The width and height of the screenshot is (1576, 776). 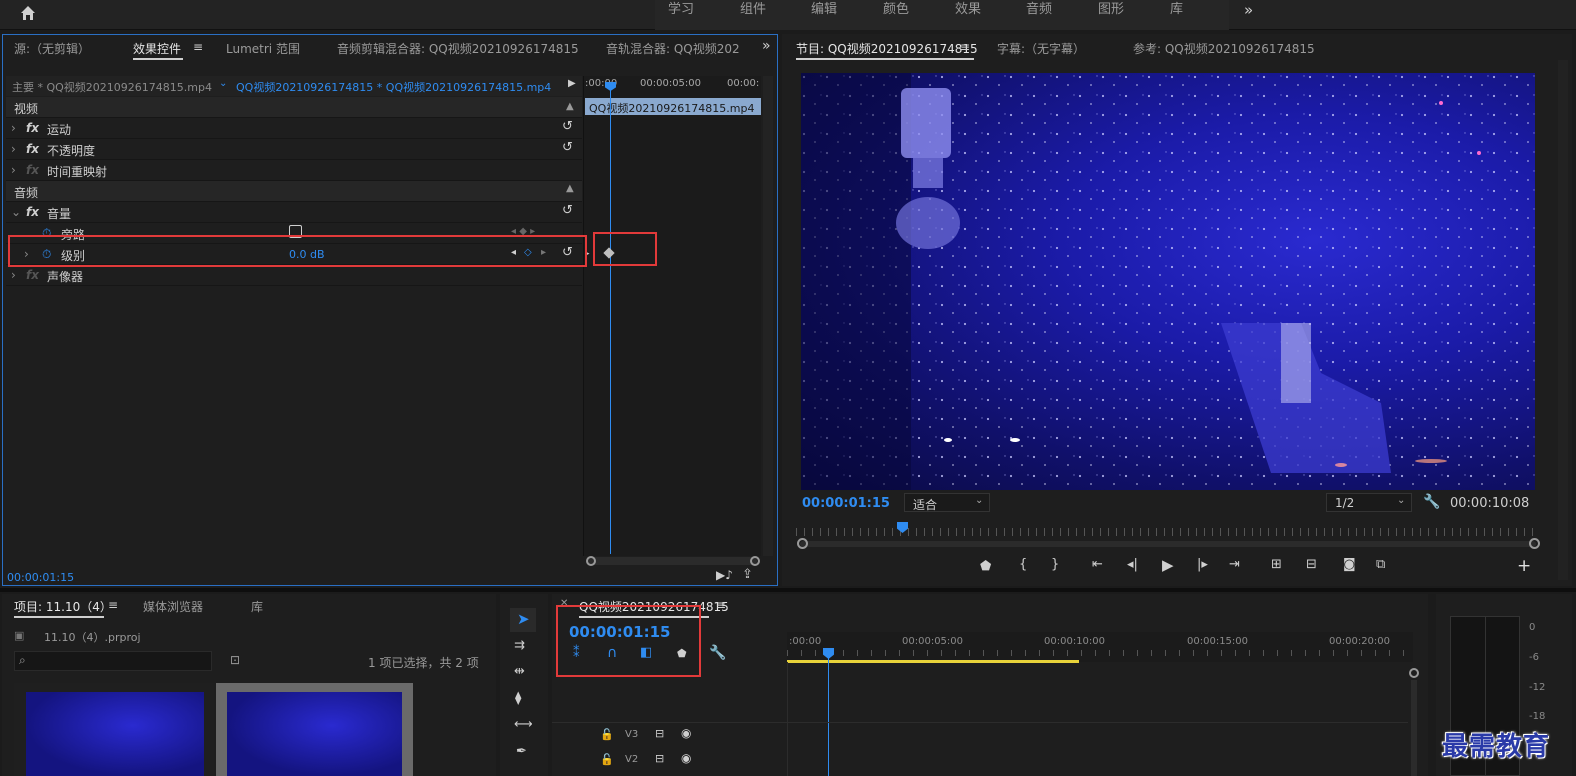 I want to click on camera-icon: ◙, so click(x=1349, y=564).